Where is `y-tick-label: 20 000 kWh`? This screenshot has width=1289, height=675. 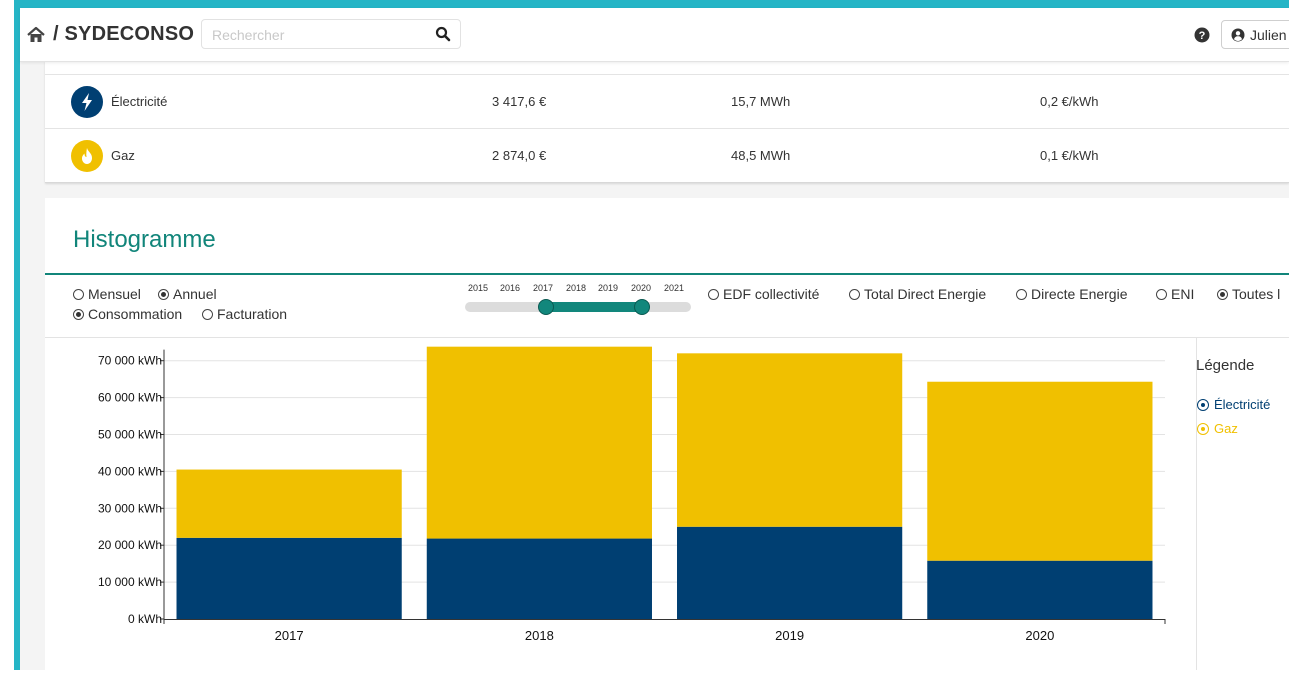
y-tick-label: 20 000 kWh is located at coordinates (130, 545).